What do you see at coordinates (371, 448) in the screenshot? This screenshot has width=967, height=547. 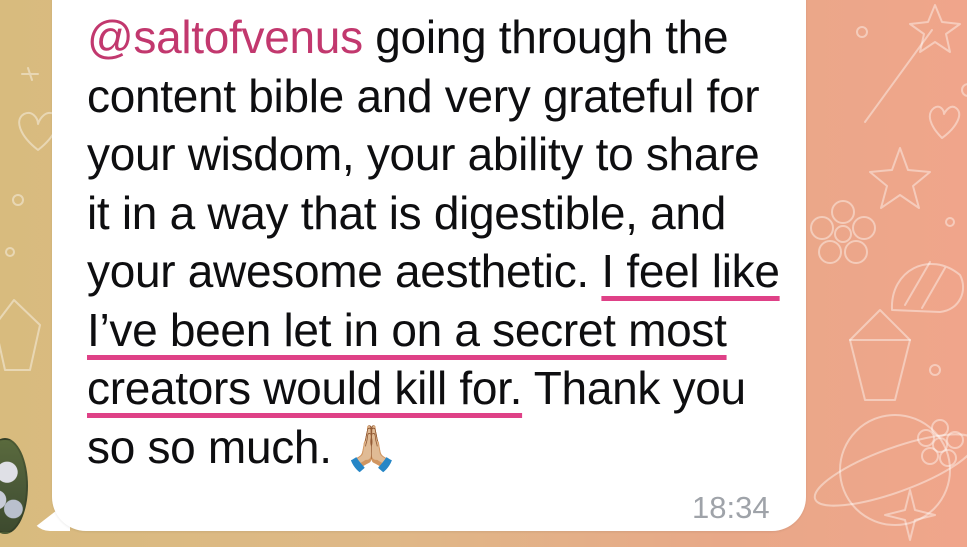 I see `folded-hands-emoji-icon: 🙏🏼` at bounding box center [371, 448].